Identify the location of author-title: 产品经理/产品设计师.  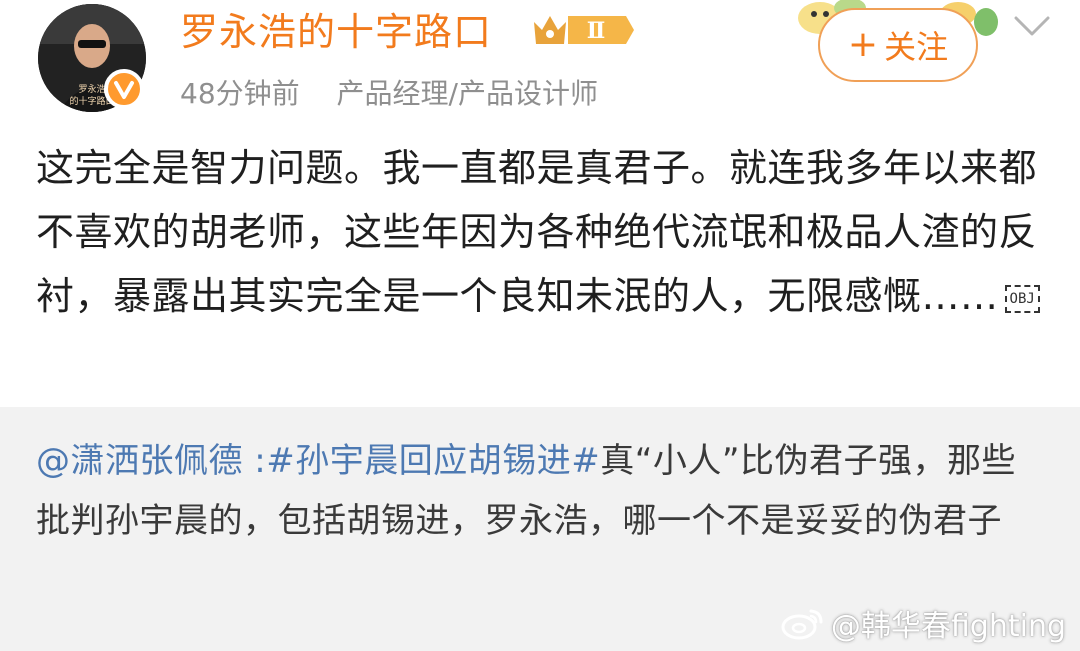
(467, 93).